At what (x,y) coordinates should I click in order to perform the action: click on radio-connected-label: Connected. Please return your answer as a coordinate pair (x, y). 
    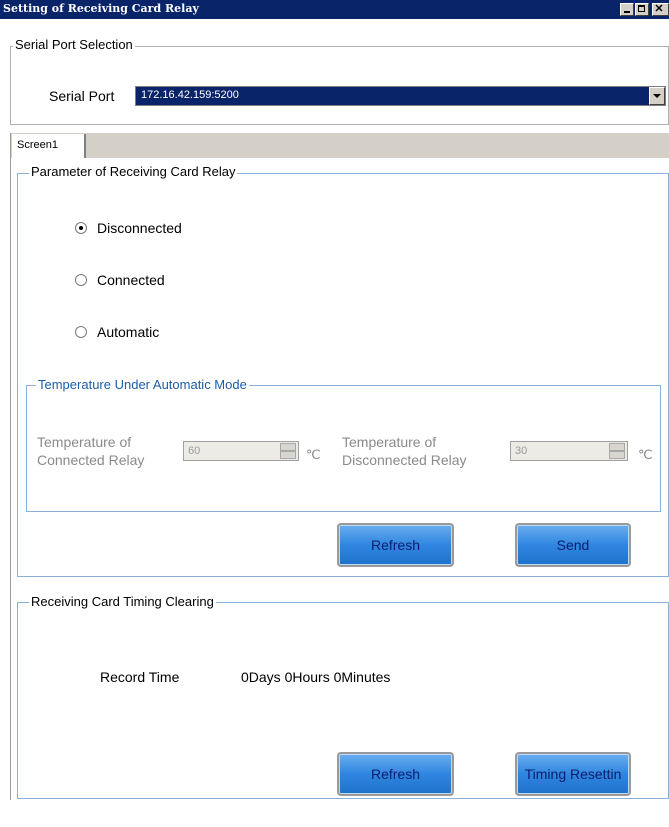
    Looking at the image, I should click on (131, 280).